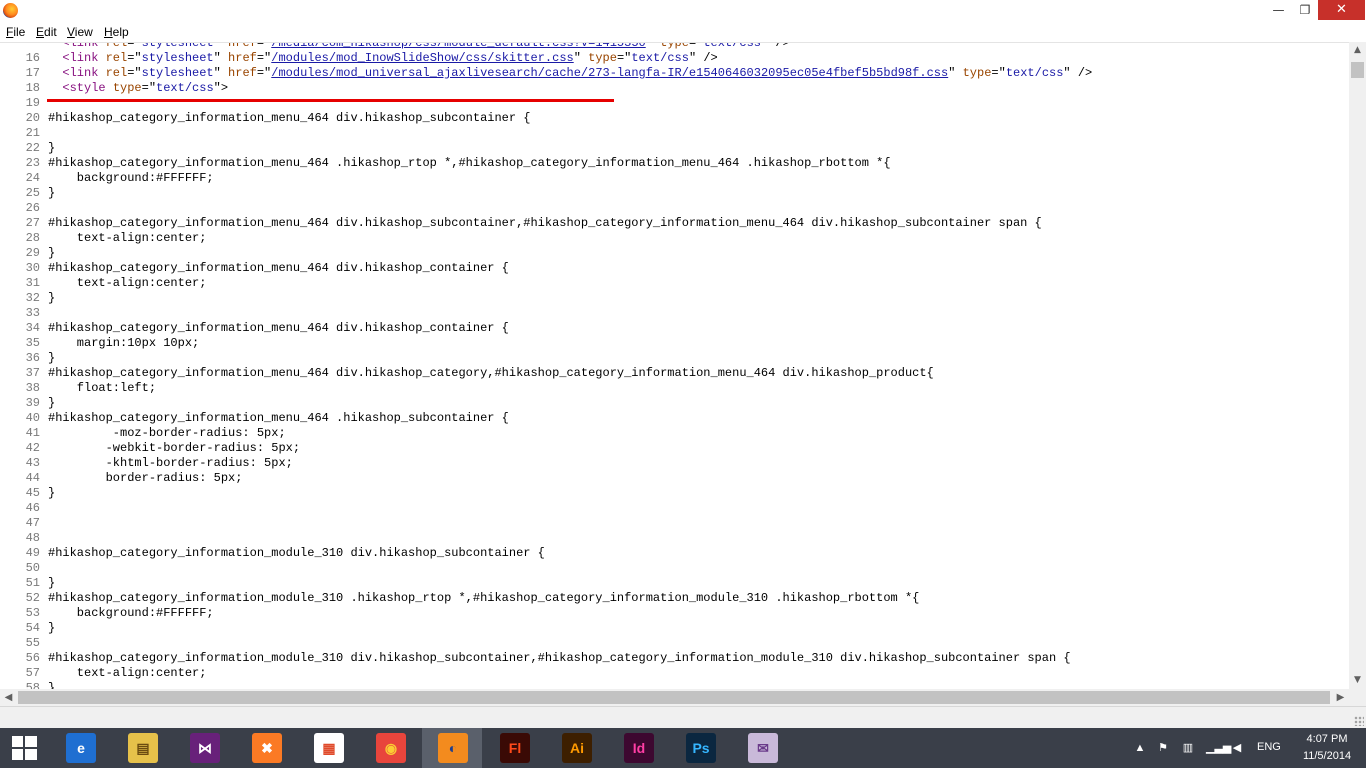 Image resolution: width=1366 pixels, height=768 pixels. Describe the element at coordinates (177, 73) in the screenshot. I see `source-token: stylesheet` at that location.